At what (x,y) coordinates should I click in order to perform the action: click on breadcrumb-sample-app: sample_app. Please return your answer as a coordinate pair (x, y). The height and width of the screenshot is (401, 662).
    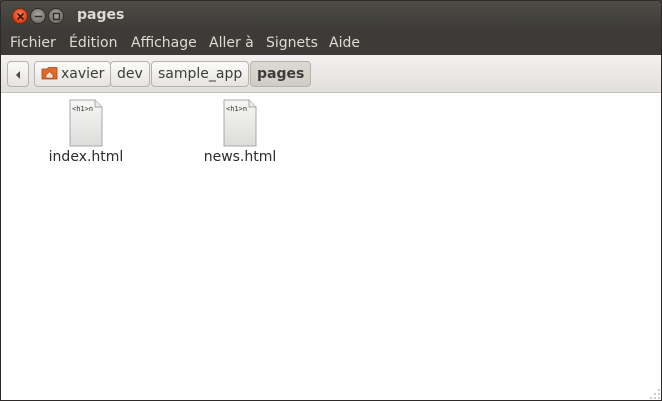
    Looking at the image, I should click on (200, 74).